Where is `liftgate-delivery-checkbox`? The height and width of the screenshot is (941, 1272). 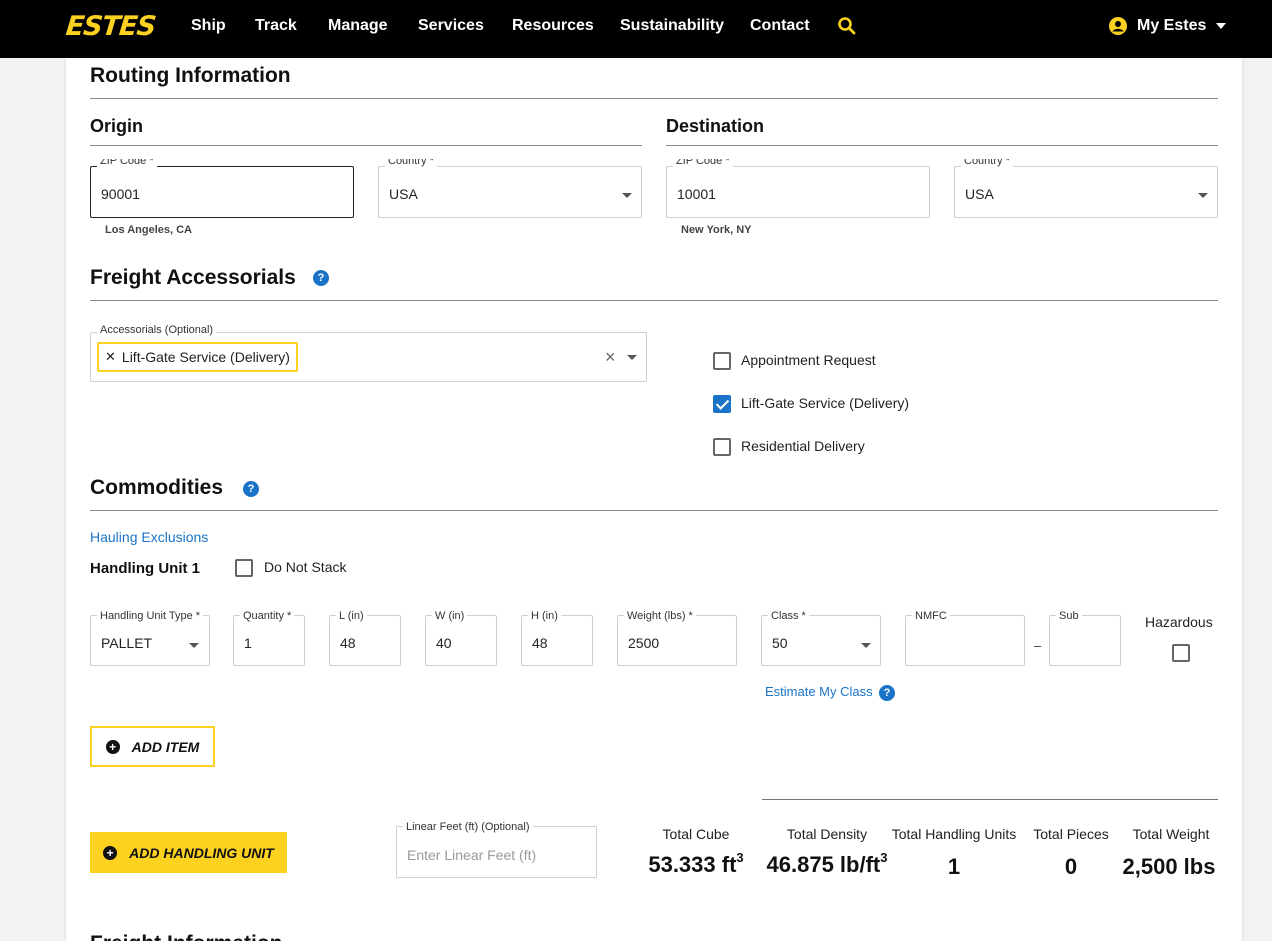 liftgate-delivery-checkbox is located at coordinates (722, 404).